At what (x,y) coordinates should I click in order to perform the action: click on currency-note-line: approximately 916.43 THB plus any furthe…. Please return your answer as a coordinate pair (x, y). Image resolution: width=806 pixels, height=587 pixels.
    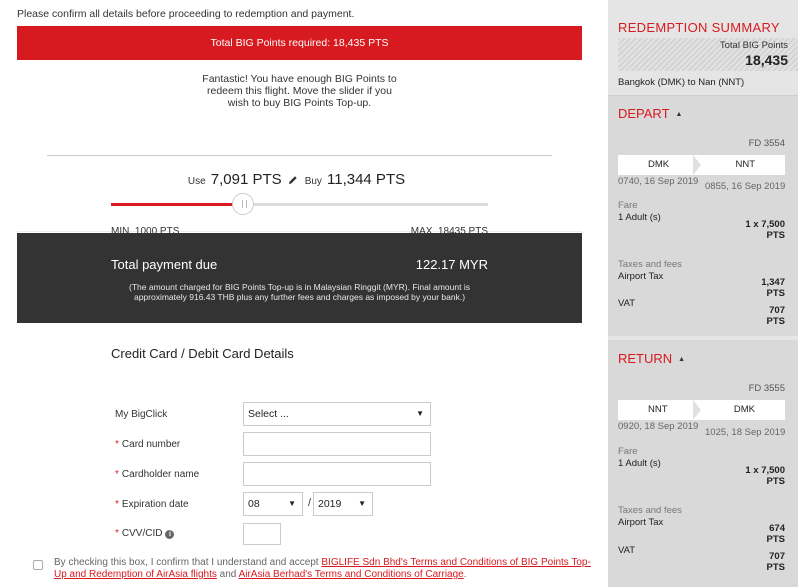
    Looking at the image, I should click on (299, 297).